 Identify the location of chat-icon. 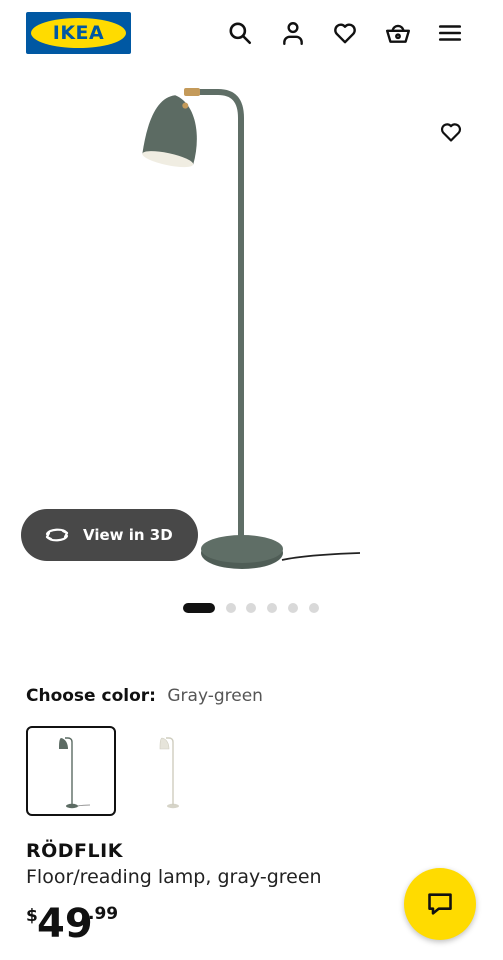
(440, 904).